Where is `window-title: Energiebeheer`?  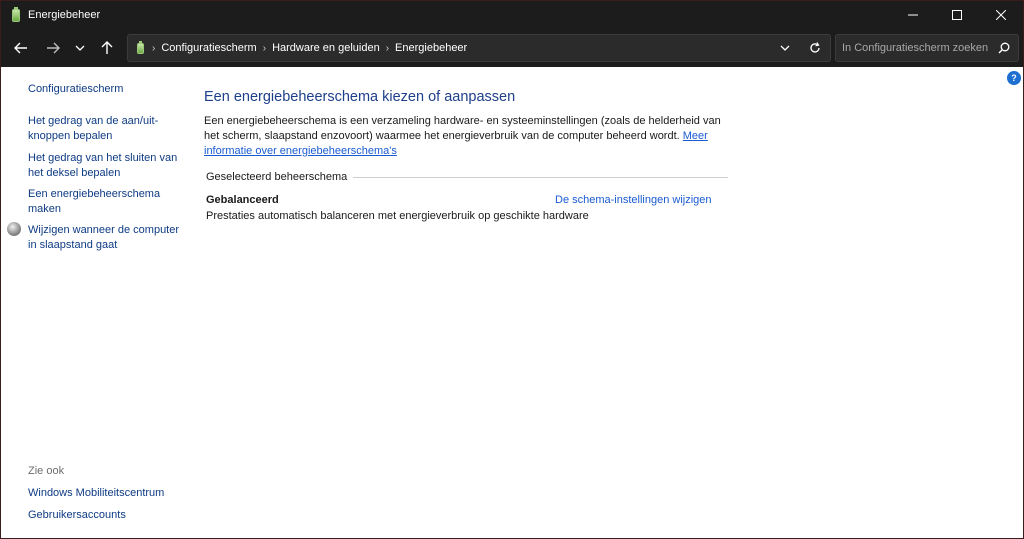 window-title: Energiebeheer is located at coordinates (64, 15).